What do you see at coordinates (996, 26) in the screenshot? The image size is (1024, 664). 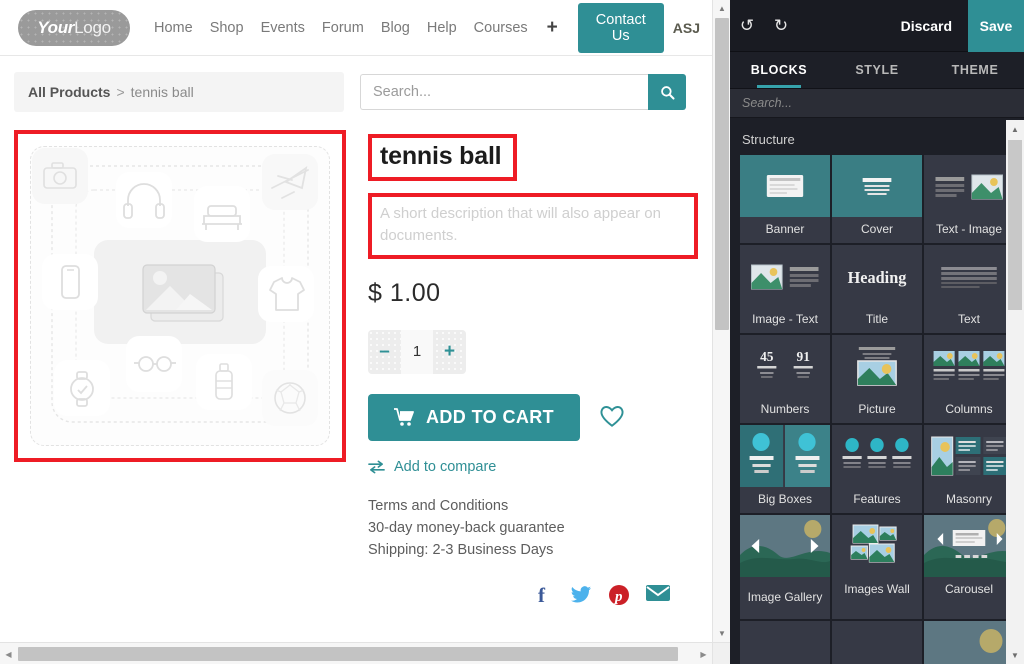 I see `save-button: Save` at bounding box center [996, 26].